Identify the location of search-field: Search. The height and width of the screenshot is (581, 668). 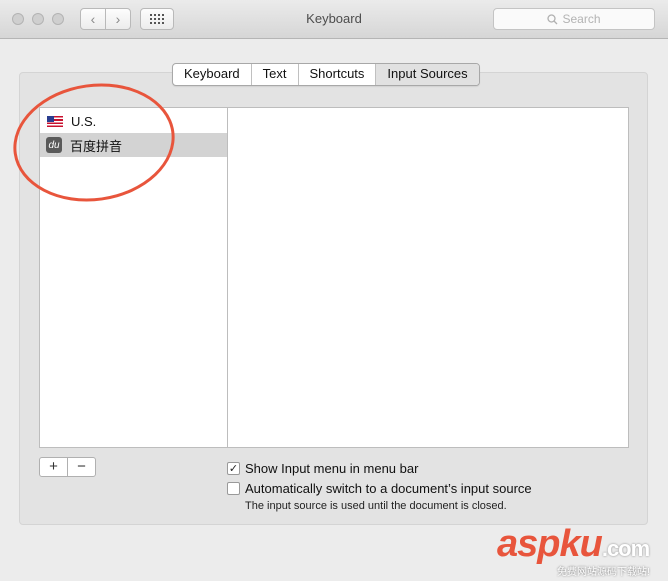
(574, 19).